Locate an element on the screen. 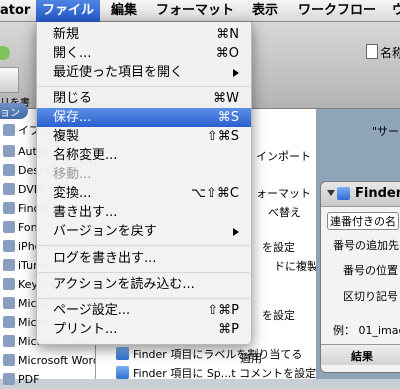  card-title: Finder is located at coordinates (377, 193).